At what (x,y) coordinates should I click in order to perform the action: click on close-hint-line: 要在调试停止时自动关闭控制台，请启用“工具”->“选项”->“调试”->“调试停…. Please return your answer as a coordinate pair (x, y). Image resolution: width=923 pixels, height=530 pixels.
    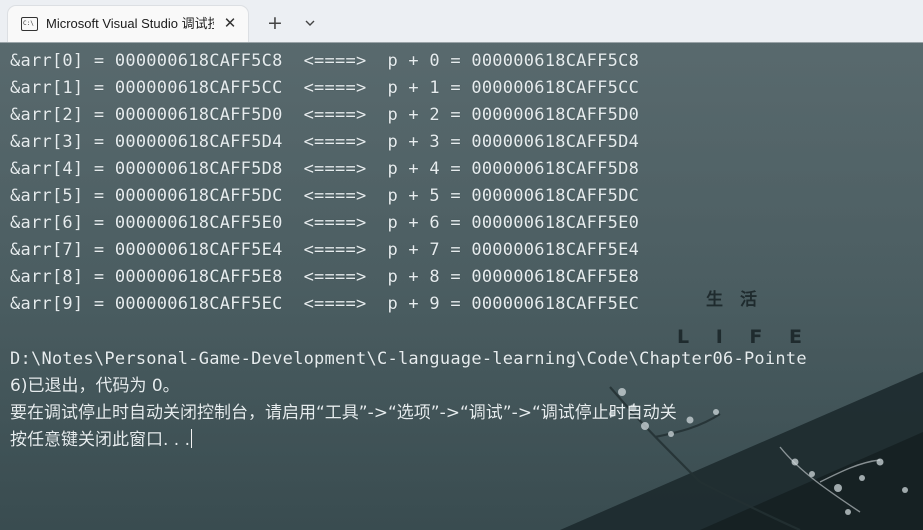
    Looking at the image, I should click on (343, 413).